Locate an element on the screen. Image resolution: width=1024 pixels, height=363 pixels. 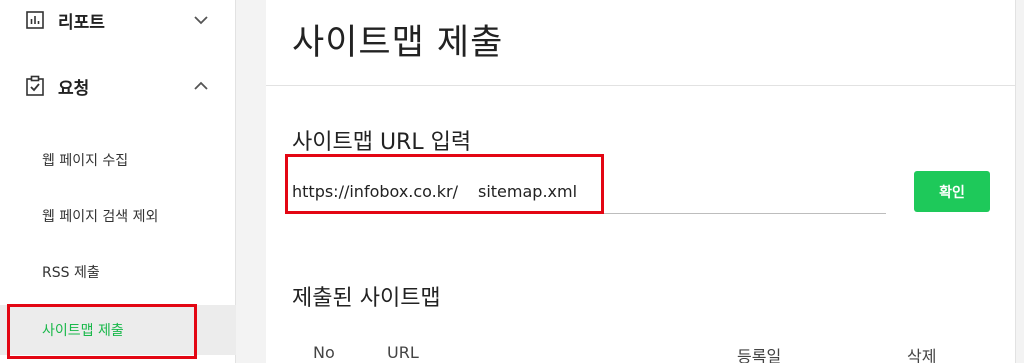
sidebar-item-label: RSS 제출 is located at coordinates (71, 273).